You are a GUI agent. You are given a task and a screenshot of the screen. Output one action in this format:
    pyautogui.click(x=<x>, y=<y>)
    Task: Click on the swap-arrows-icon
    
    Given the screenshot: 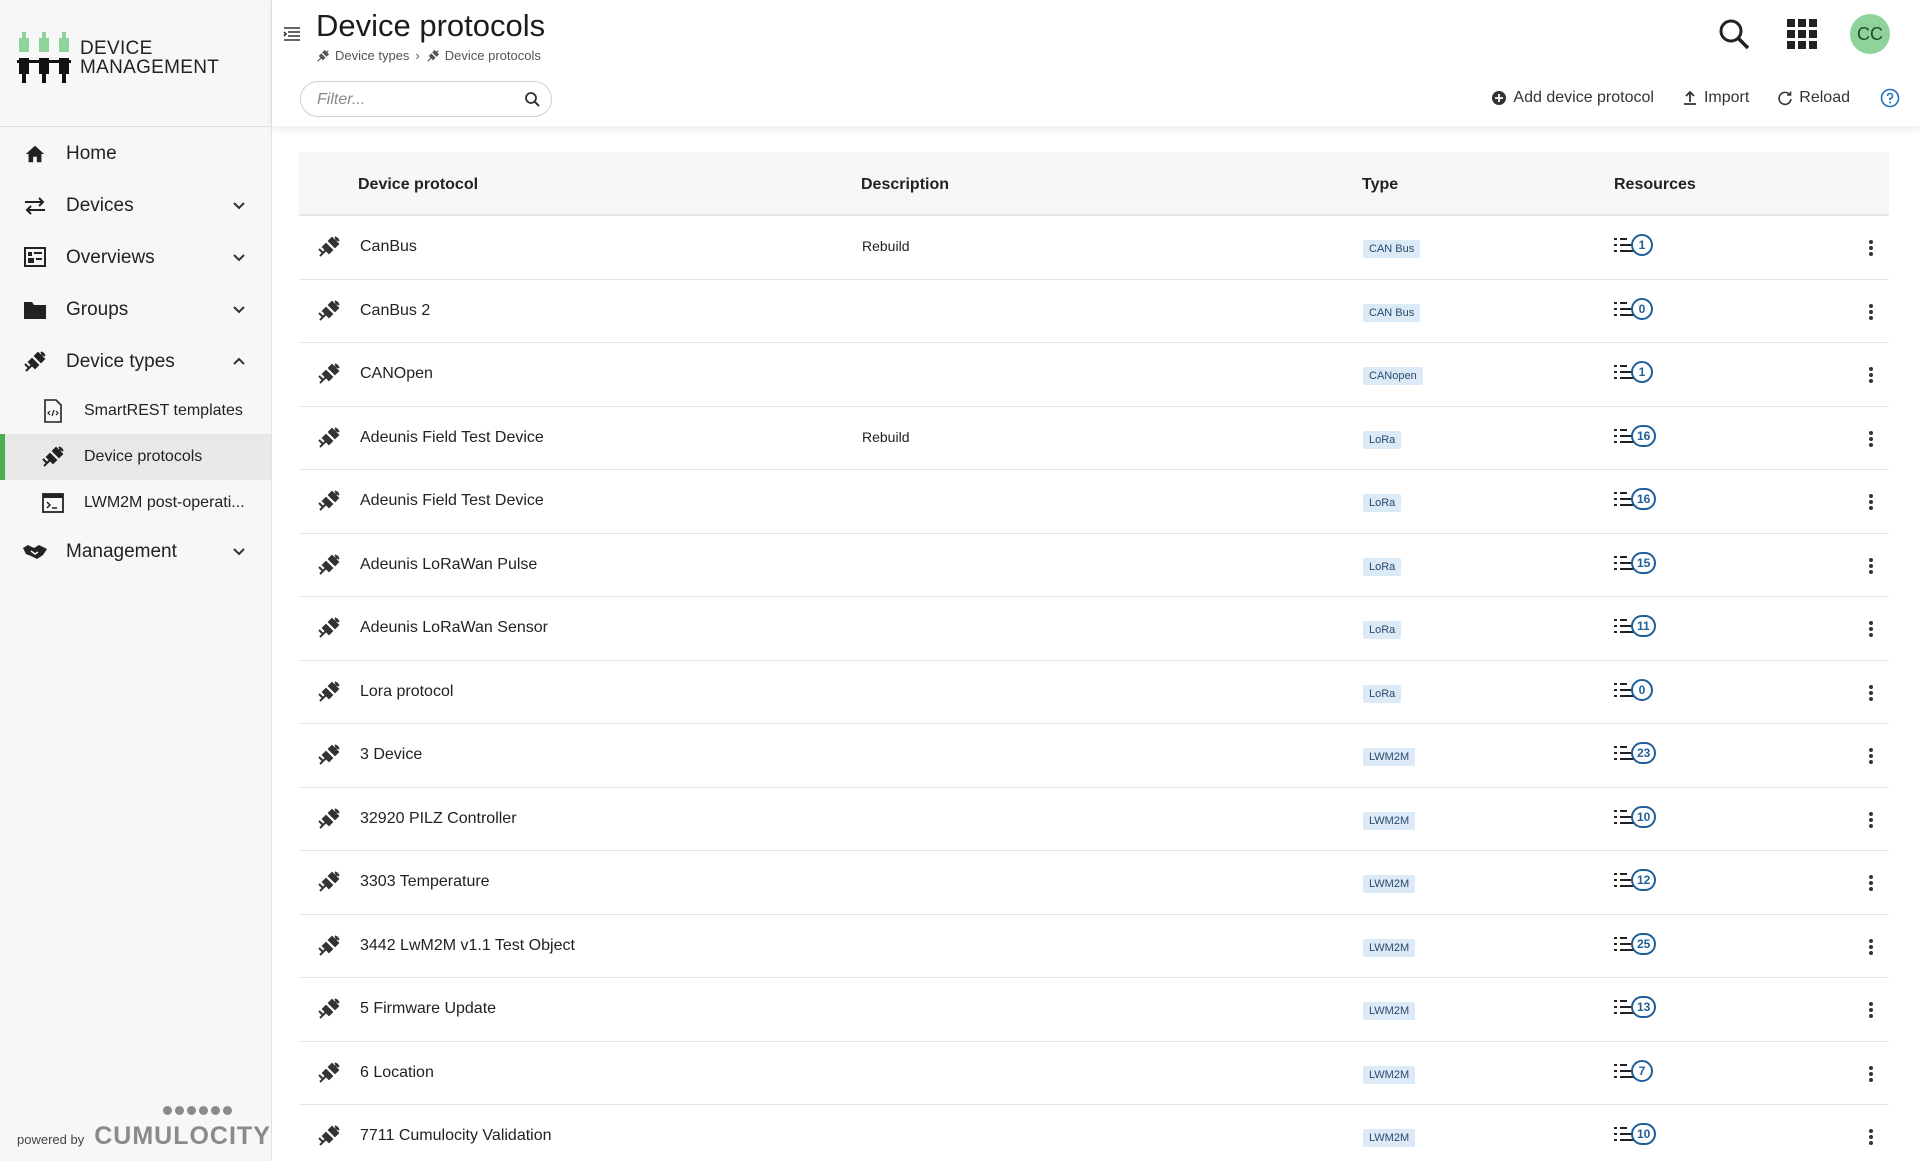 What is the action you would take?
    pyautogui.click(x=35, y=206)
    